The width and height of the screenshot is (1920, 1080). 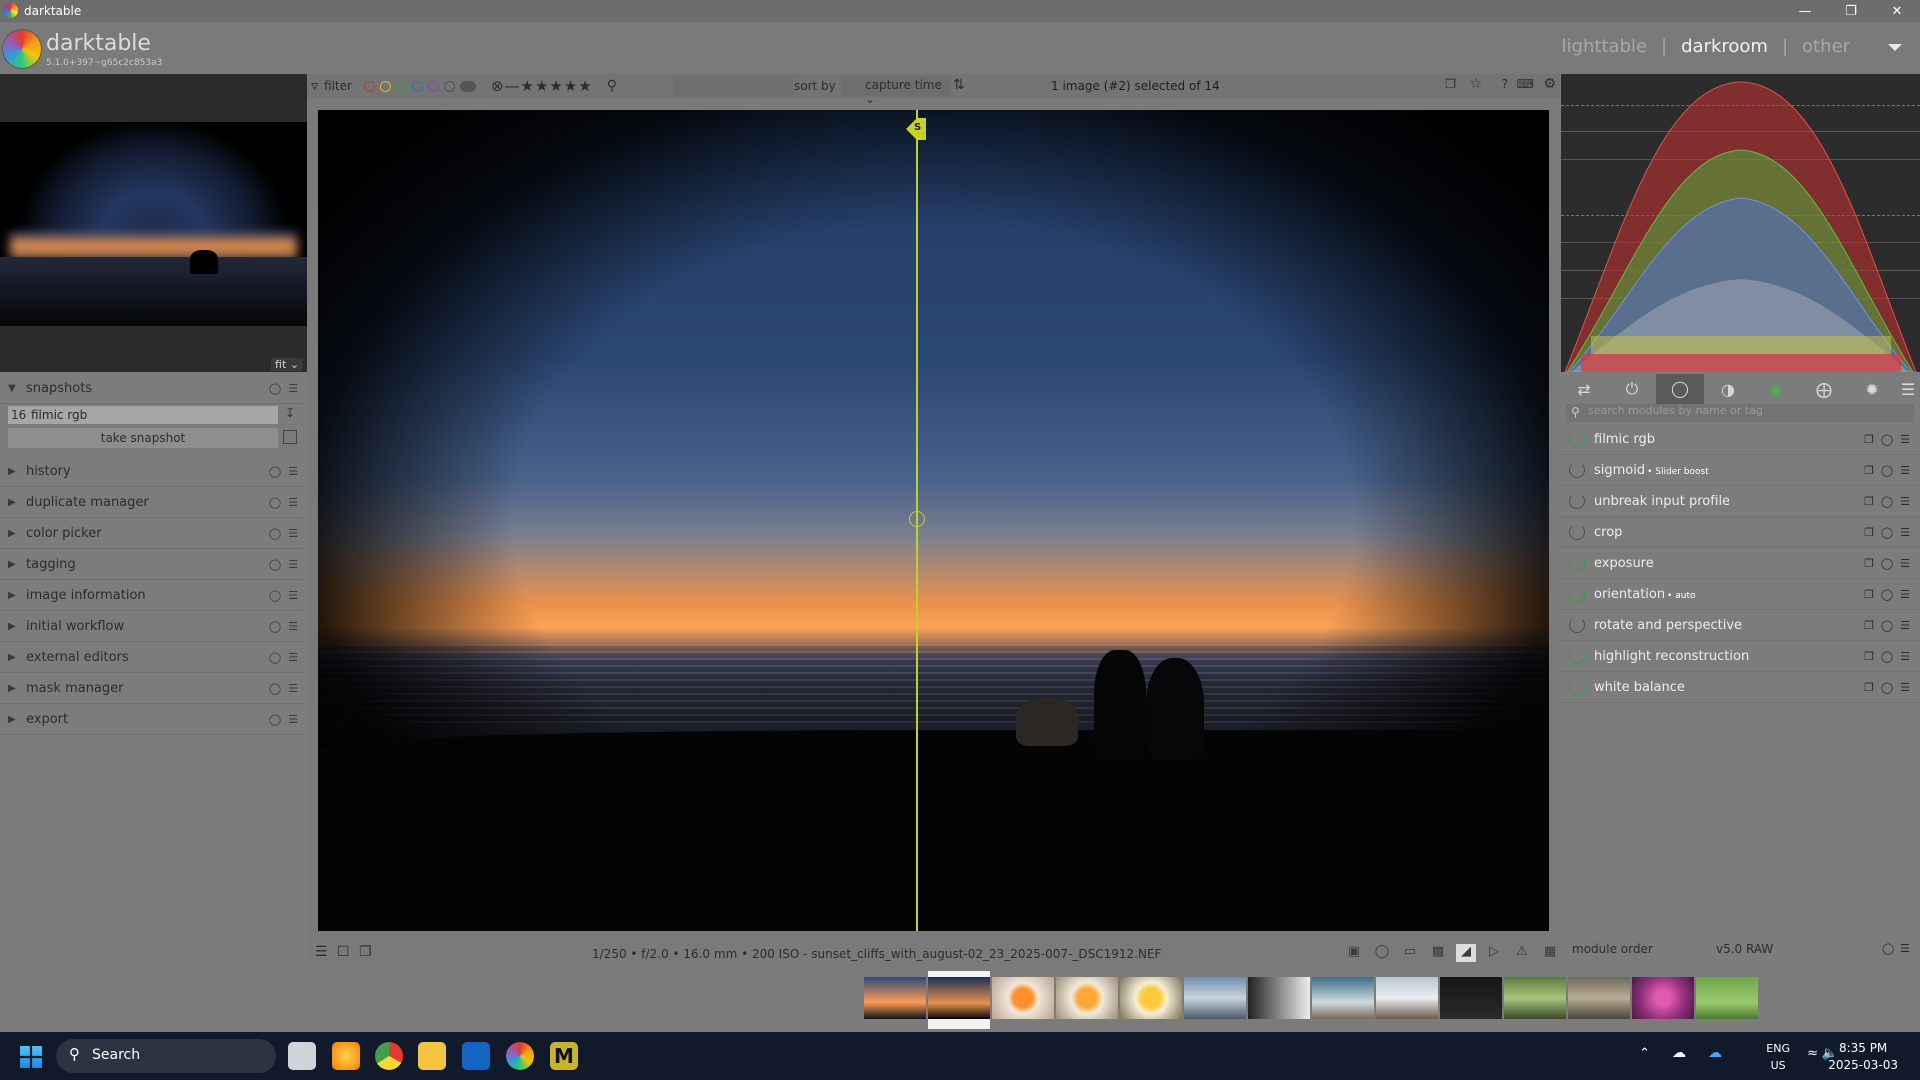 What do you see at coordinates (564, 1056) in the screenshot?
I see `m-app-icon: M` at bounding box center [564, 1056].